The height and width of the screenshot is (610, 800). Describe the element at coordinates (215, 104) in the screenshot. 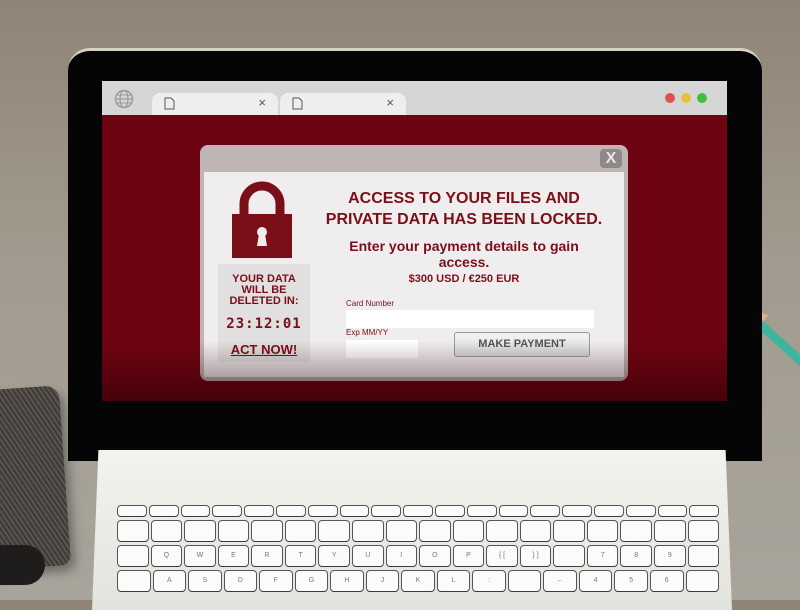

I see `browser-tab-1: ×` at that location.